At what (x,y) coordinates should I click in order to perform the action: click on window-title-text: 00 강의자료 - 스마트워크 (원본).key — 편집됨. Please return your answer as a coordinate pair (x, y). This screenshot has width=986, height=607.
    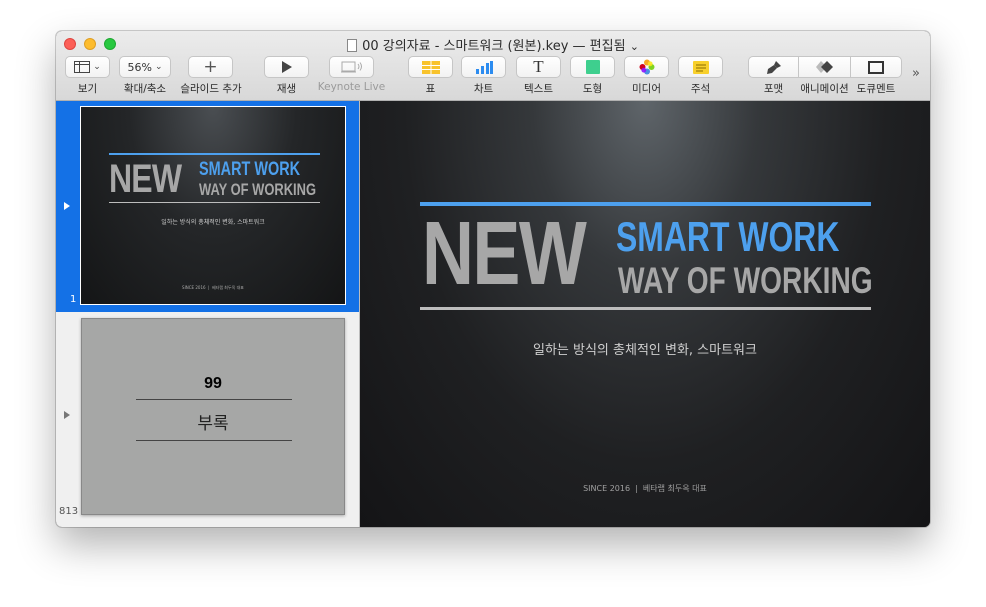
    Looking at the image, I should click on (494, 46).